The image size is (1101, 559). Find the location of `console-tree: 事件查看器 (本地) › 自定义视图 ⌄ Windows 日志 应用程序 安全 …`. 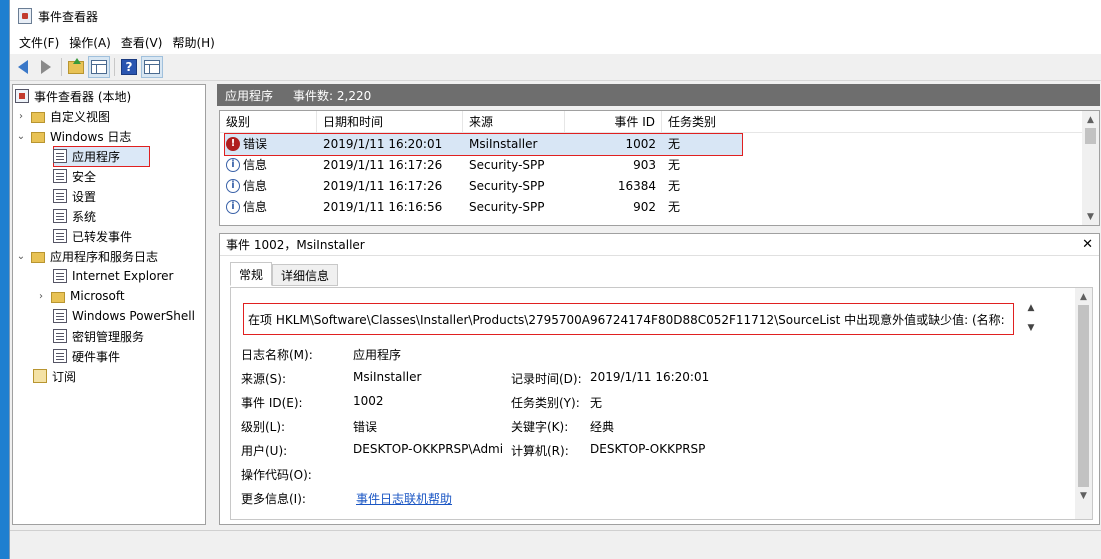

console-tree: 事件查看器 (本地) › 自定义视图 ⌄ Windows 日志 应用程序 安全 … is located at coordinates (109, 304).